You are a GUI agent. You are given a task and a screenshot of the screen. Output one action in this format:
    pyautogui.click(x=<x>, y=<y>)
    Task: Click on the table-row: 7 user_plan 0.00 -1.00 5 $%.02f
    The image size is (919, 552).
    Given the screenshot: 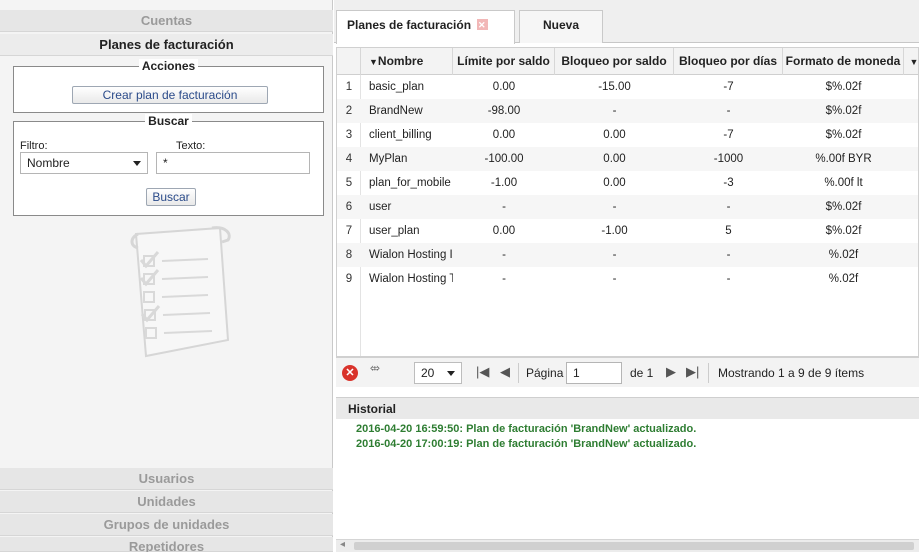 What is the action you would take?
    pyautogui.click(x=627, y=231)
    